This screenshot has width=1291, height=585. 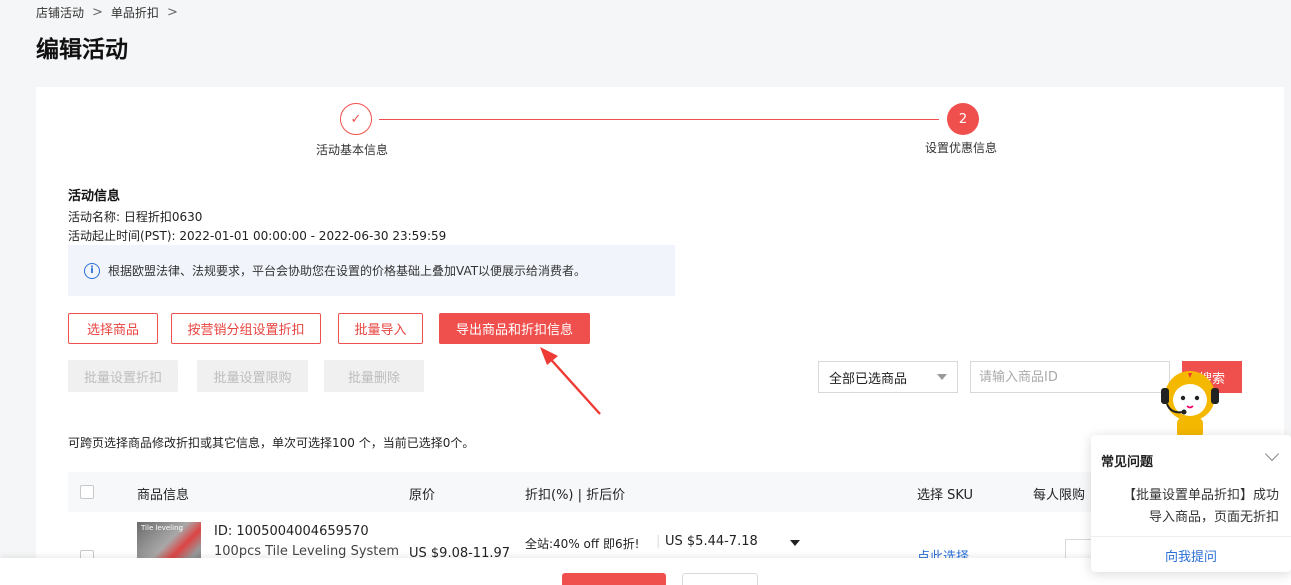 I want to click on assistant-mascot-icon, so click(x=1190, y=402).